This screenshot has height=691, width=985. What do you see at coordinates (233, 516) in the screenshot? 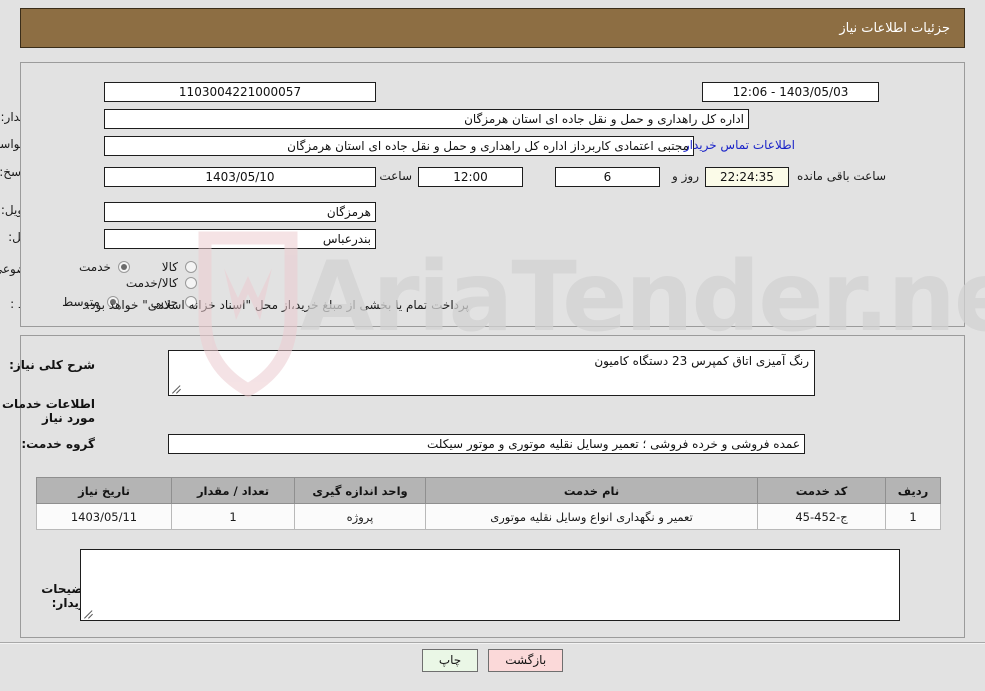
I see `cell-quantity: 1` at bounding box center [233, 516].